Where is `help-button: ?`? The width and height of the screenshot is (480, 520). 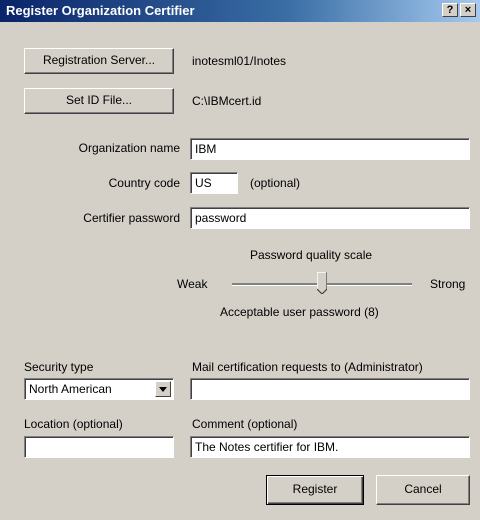
help-button: ? is located at coordinates (450, 10).